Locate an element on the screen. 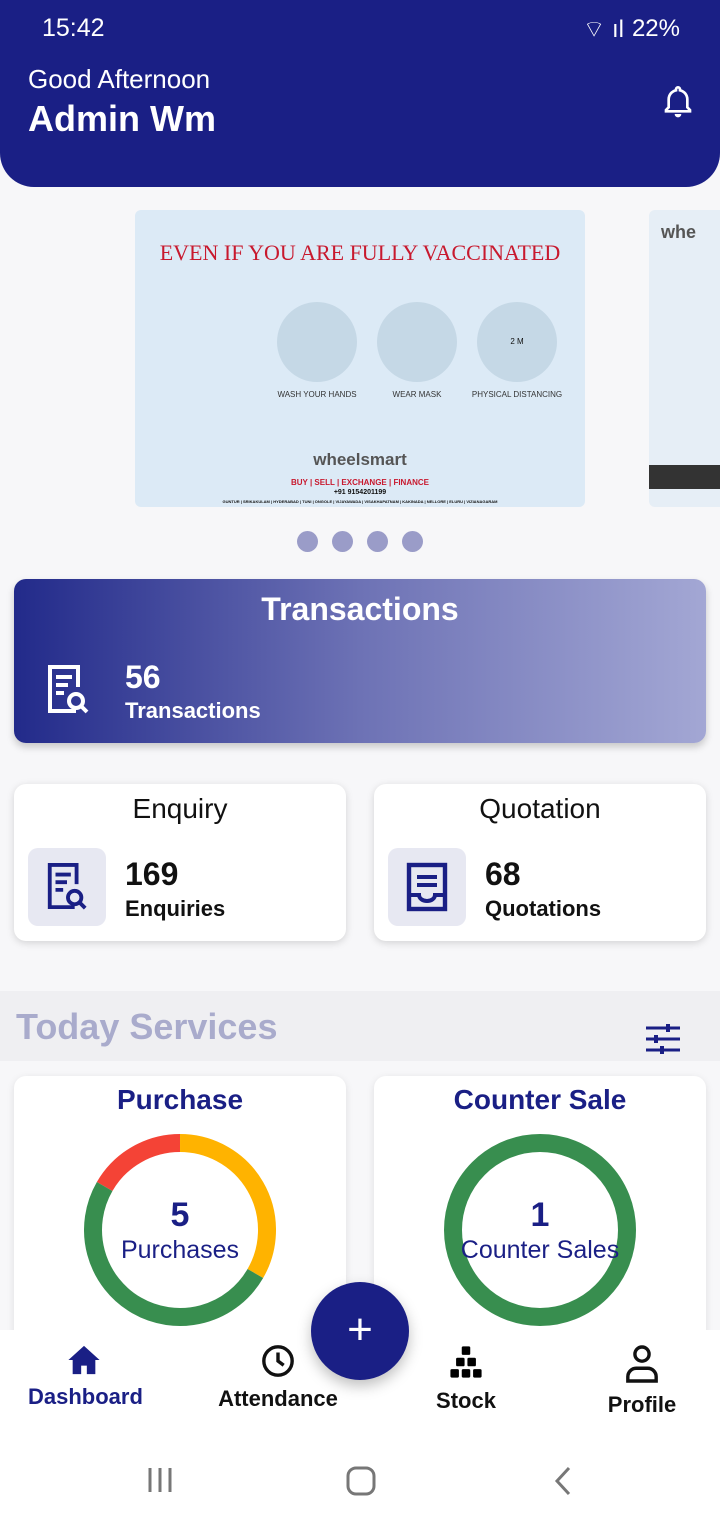 This screenshot has height=1520, width=720. nav-label: Stock is located at coordinates (466, 1400).